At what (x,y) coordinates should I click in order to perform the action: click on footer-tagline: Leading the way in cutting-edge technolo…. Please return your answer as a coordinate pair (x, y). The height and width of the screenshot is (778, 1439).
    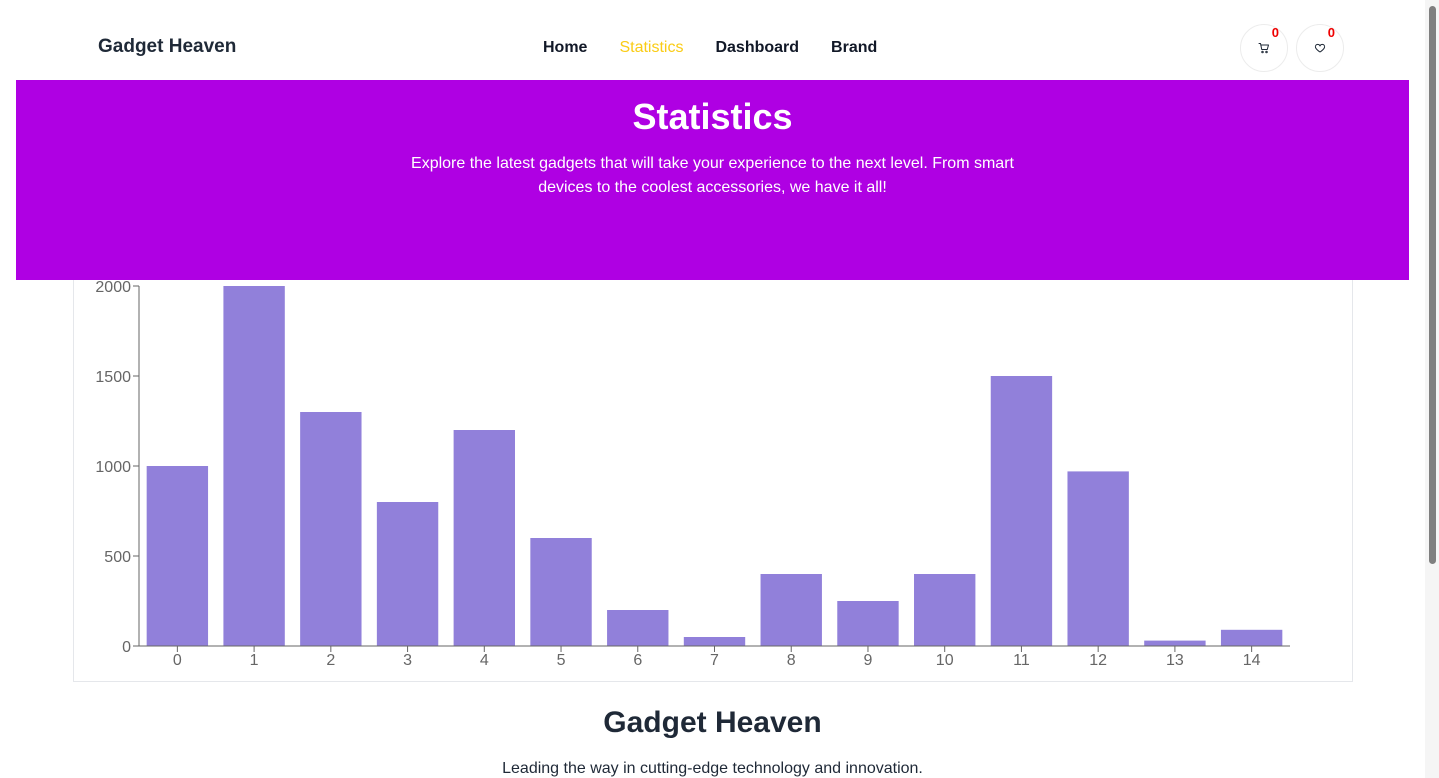
    Looking at the image, I should click on (712, 768).